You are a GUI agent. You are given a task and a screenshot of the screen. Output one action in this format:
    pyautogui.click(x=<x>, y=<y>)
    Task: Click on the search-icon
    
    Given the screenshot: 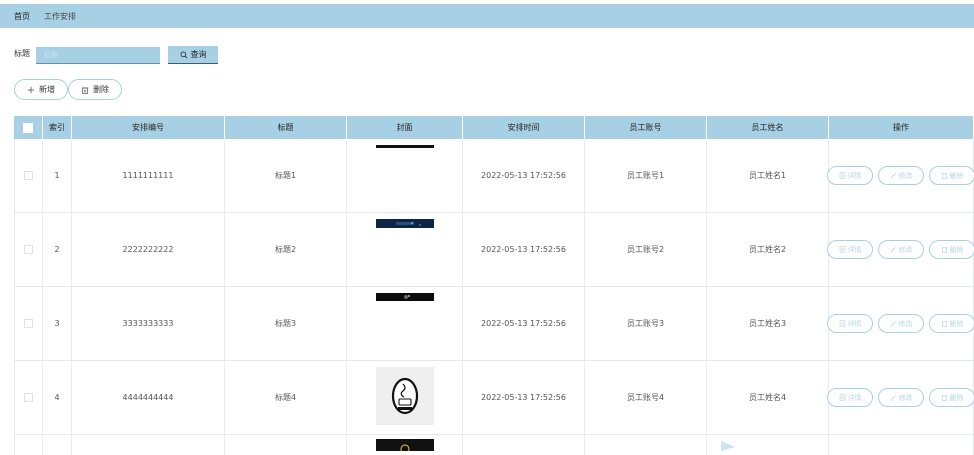 What is the action you would take?
    pyautogui.click(x=184, y=55)
    